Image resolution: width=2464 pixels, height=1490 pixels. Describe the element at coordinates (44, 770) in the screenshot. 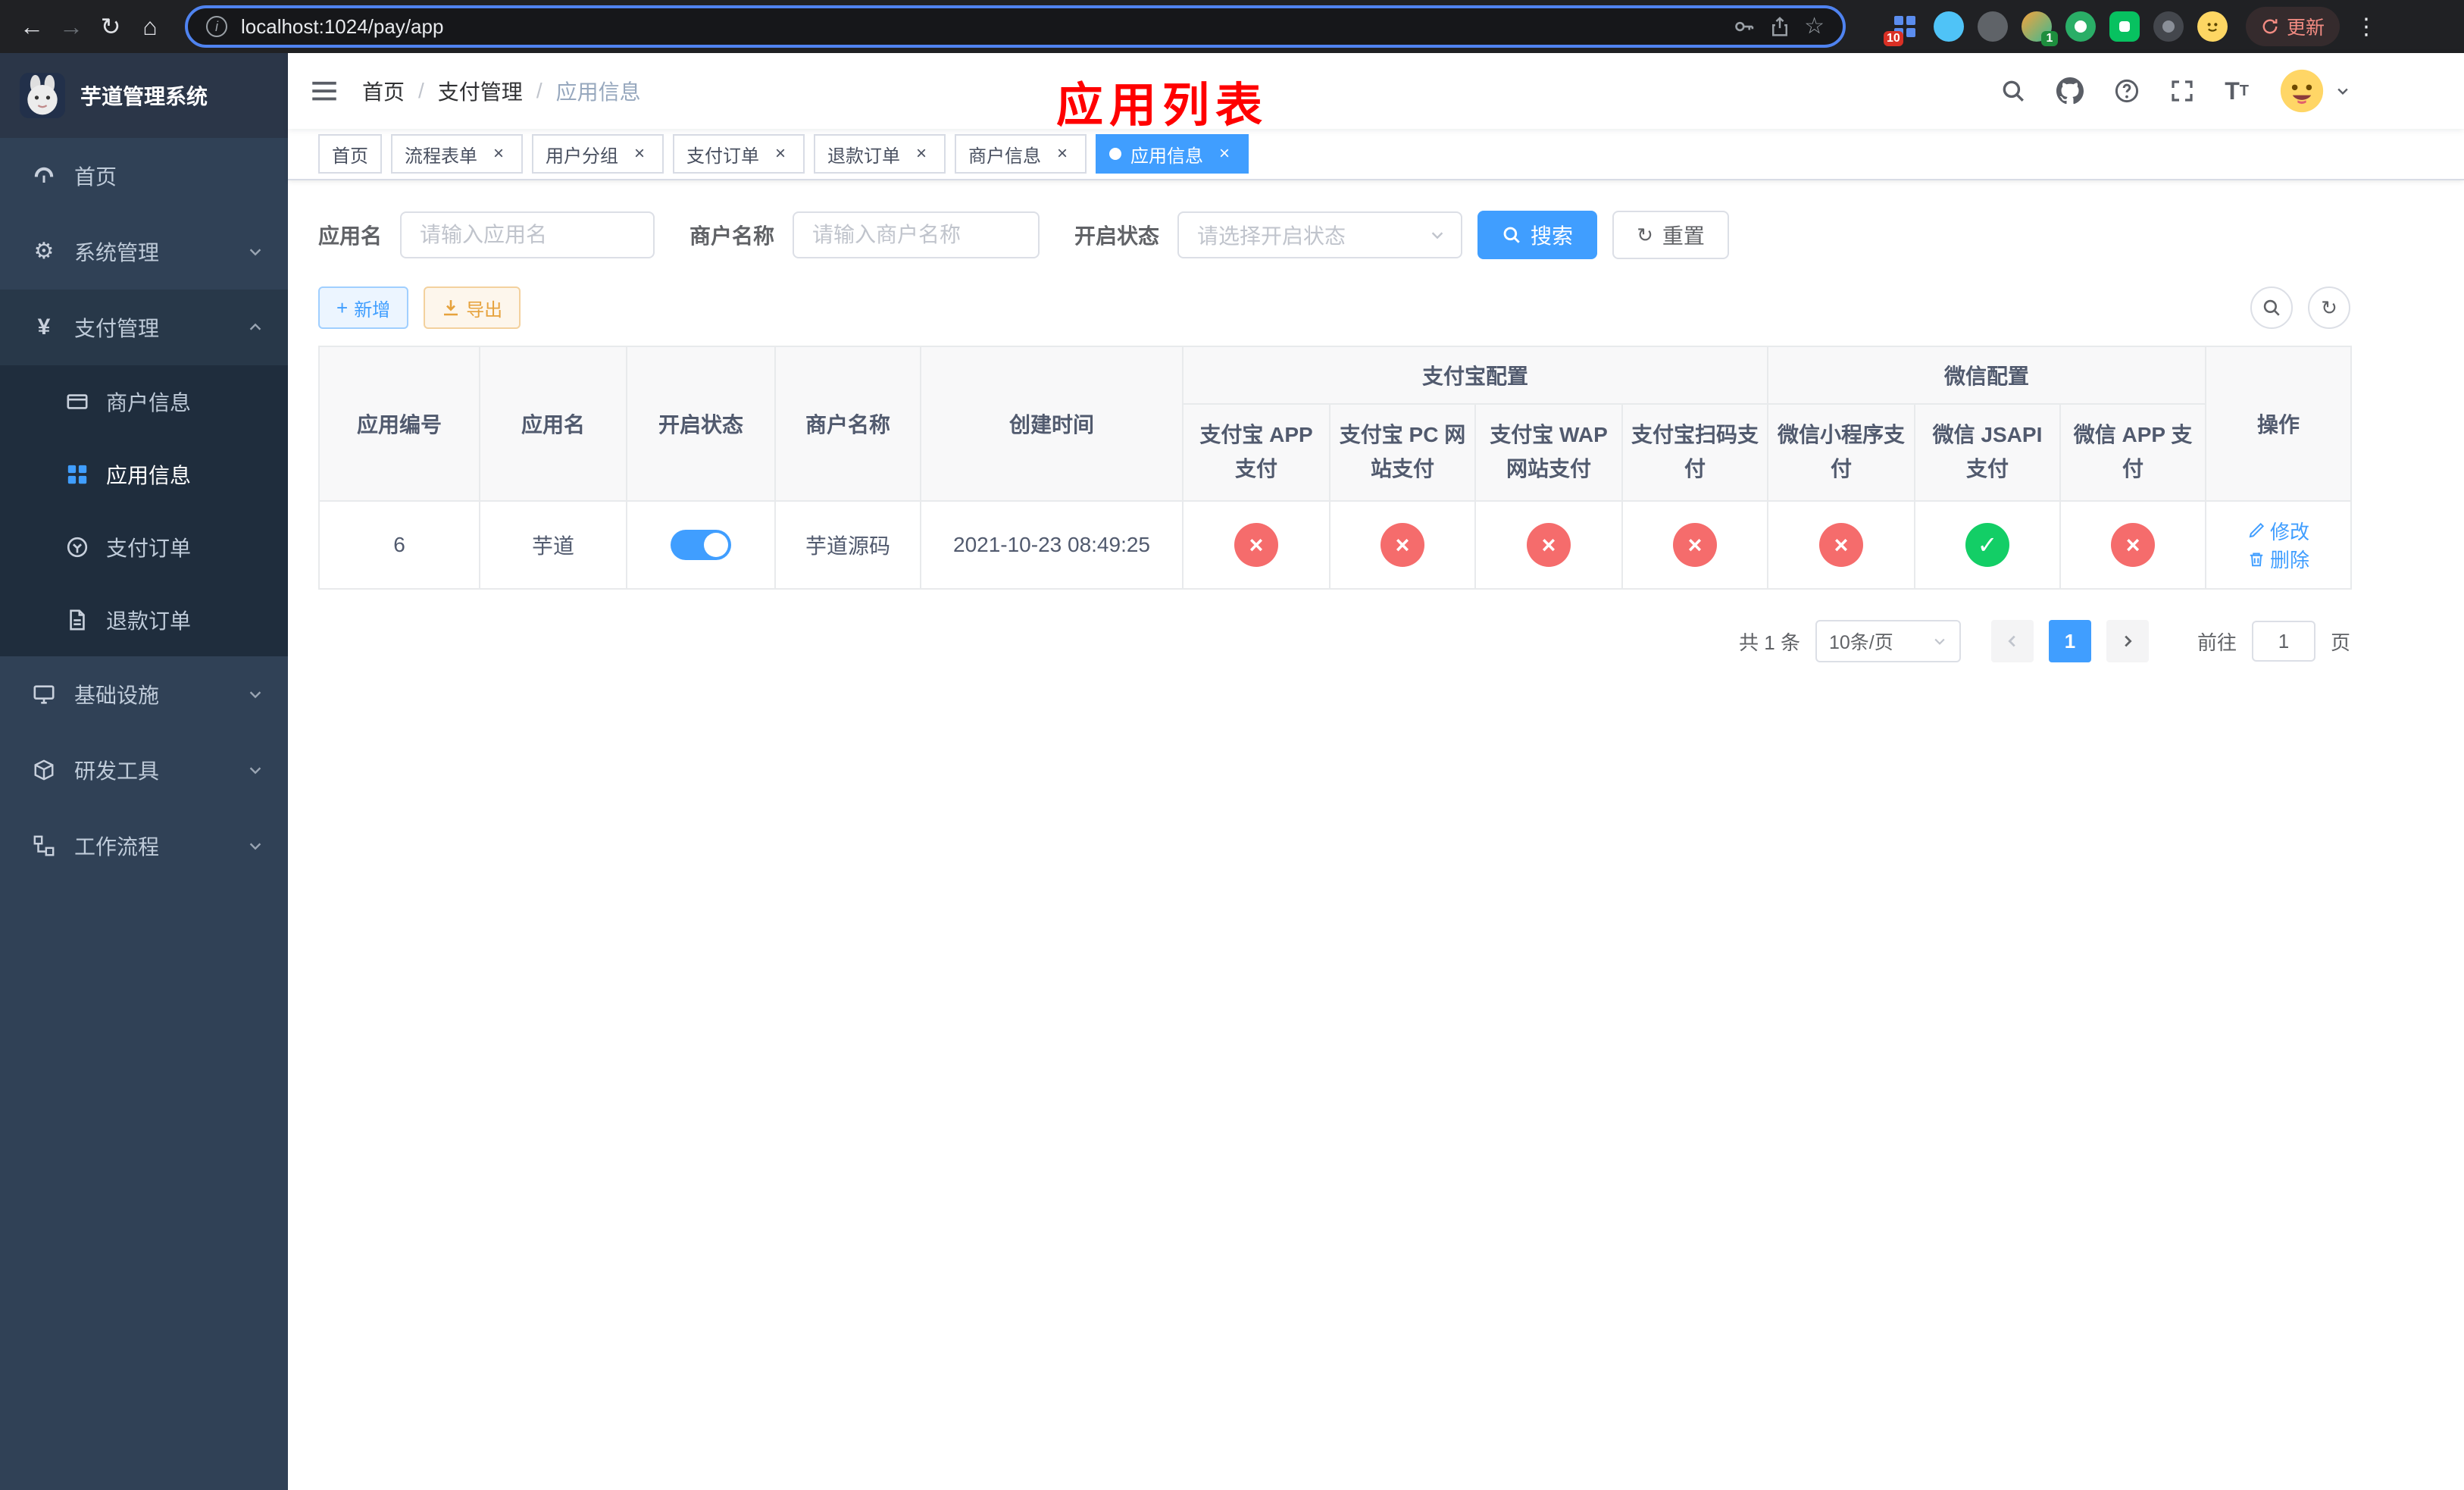

I see `cube-icon` at that location.